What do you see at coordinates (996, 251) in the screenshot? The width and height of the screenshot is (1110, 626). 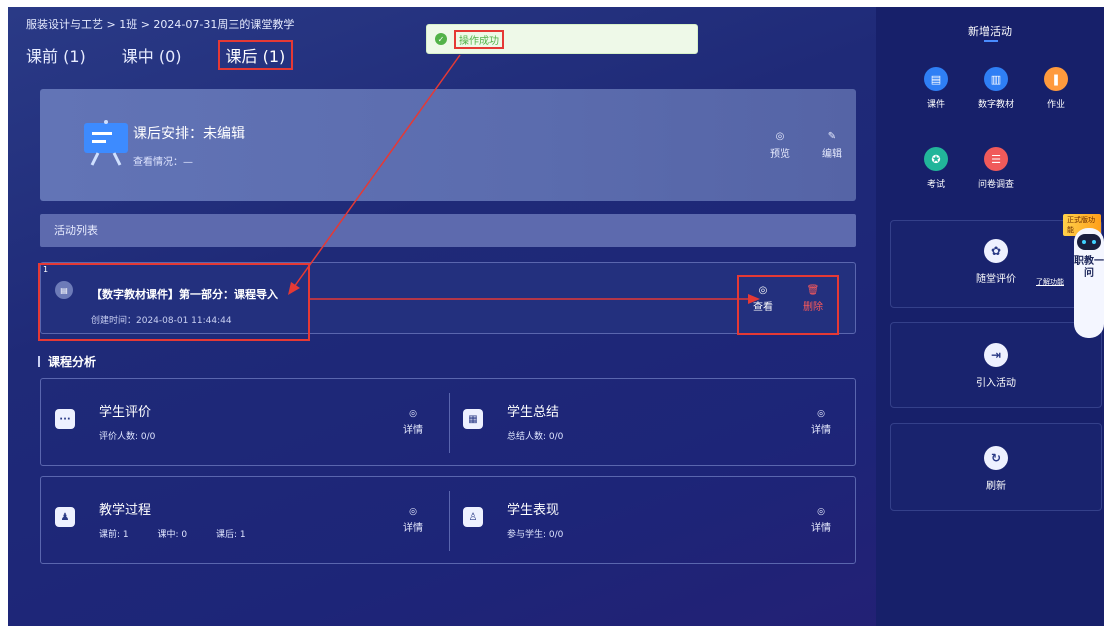 I see `flower-icon: ✿` at bounding box center [996, 251].